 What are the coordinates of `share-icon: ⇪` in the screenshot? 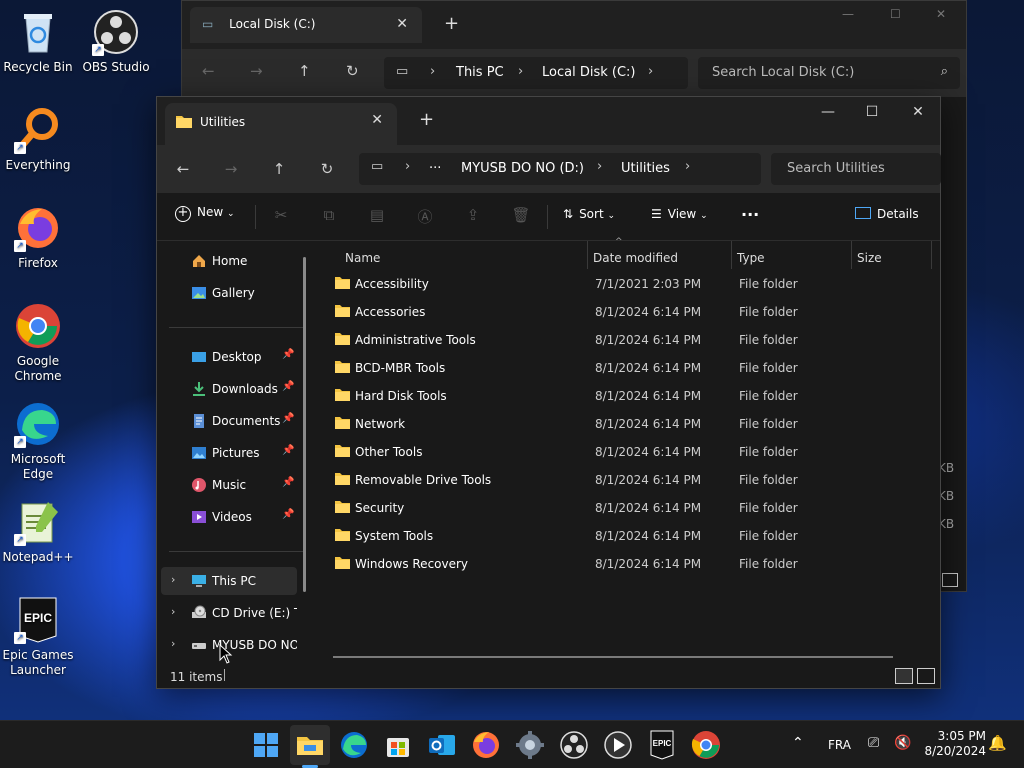 It's located at (473, 216).